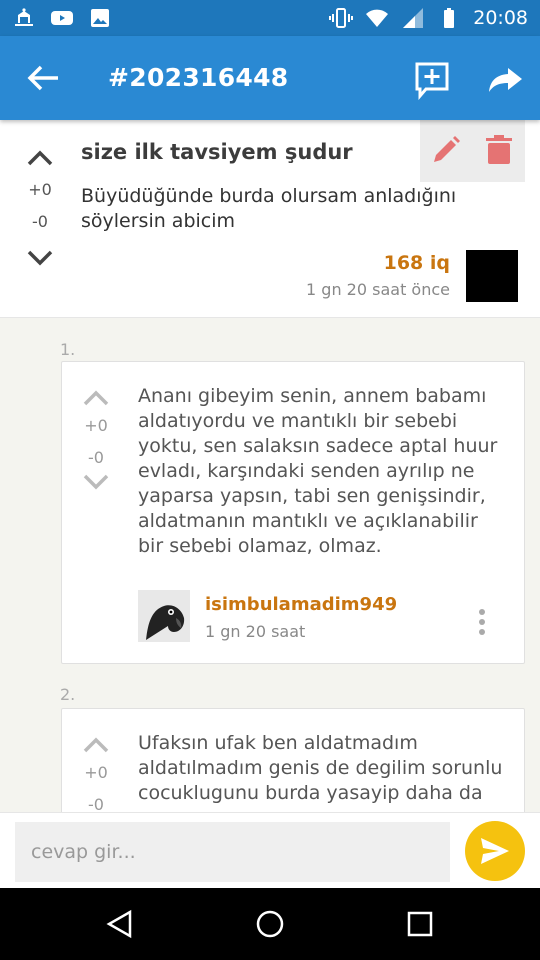 The height and width of the screenshot is (960, 540). I want to click on parrot-avatar-icon, so click(164, 616).